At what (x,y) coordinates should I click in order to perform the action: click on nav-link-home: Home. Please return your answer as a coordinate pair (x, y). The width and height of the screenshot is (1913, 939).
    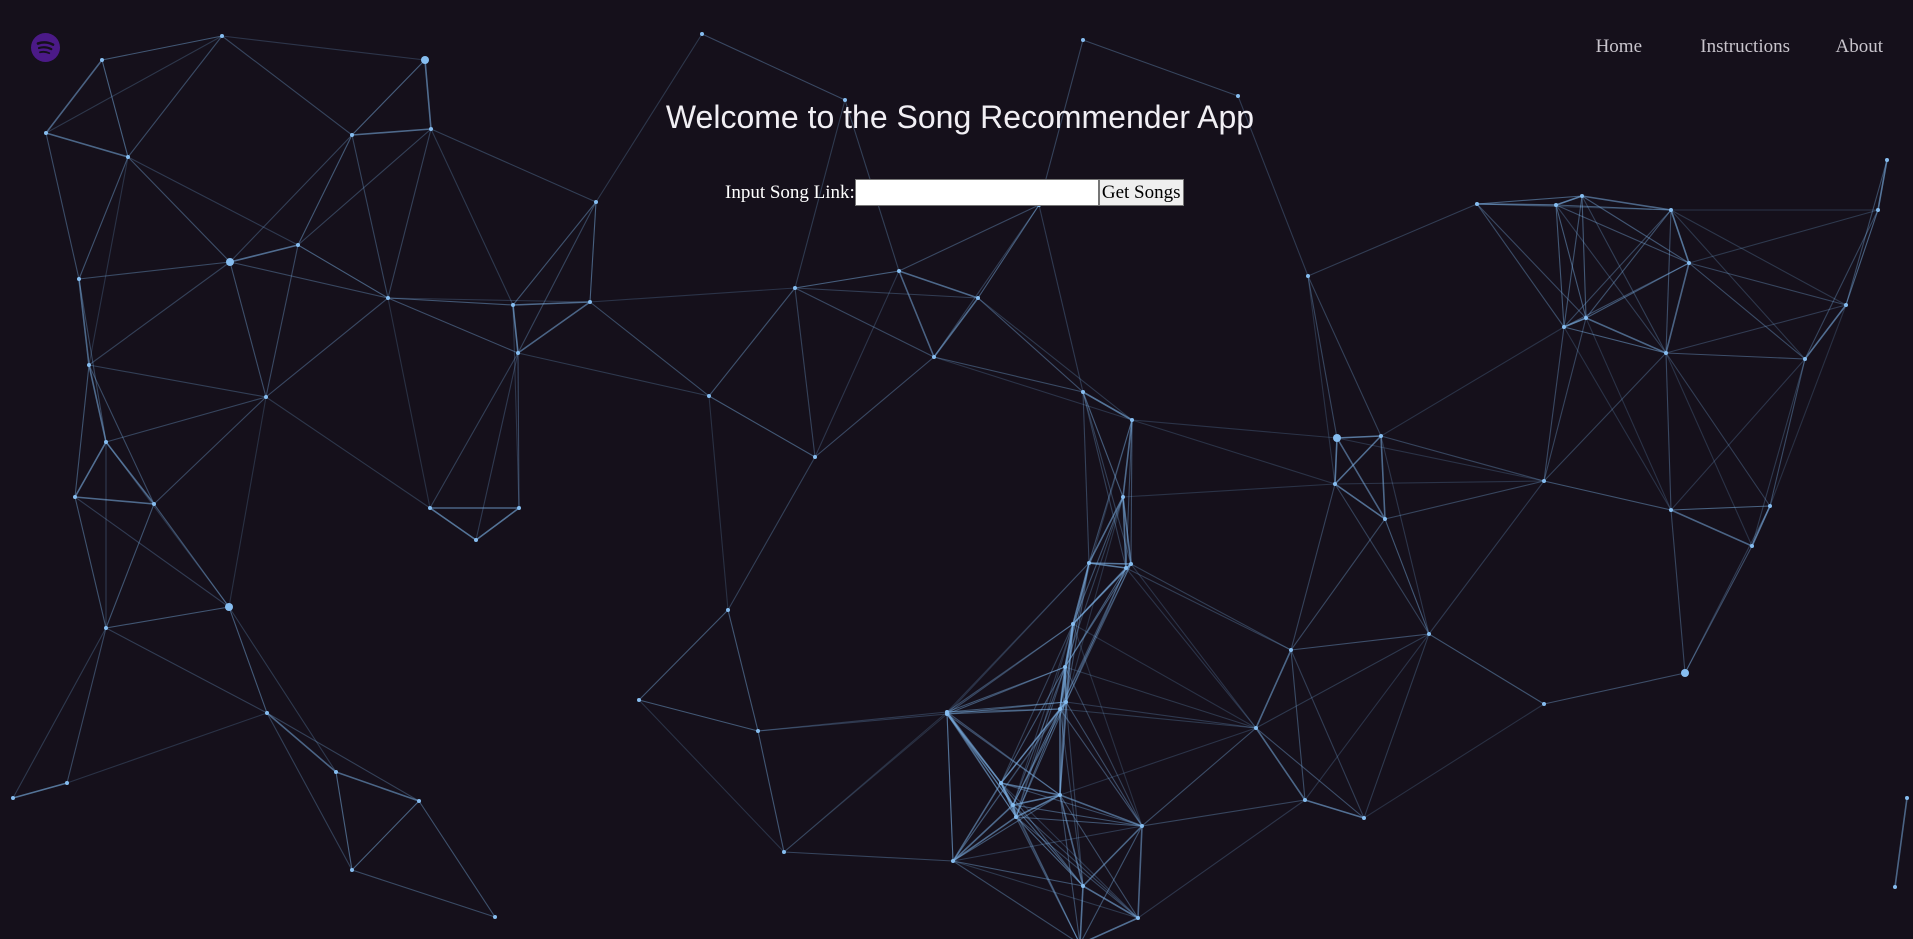
    Looking at the image, I should click on (1619, 47).